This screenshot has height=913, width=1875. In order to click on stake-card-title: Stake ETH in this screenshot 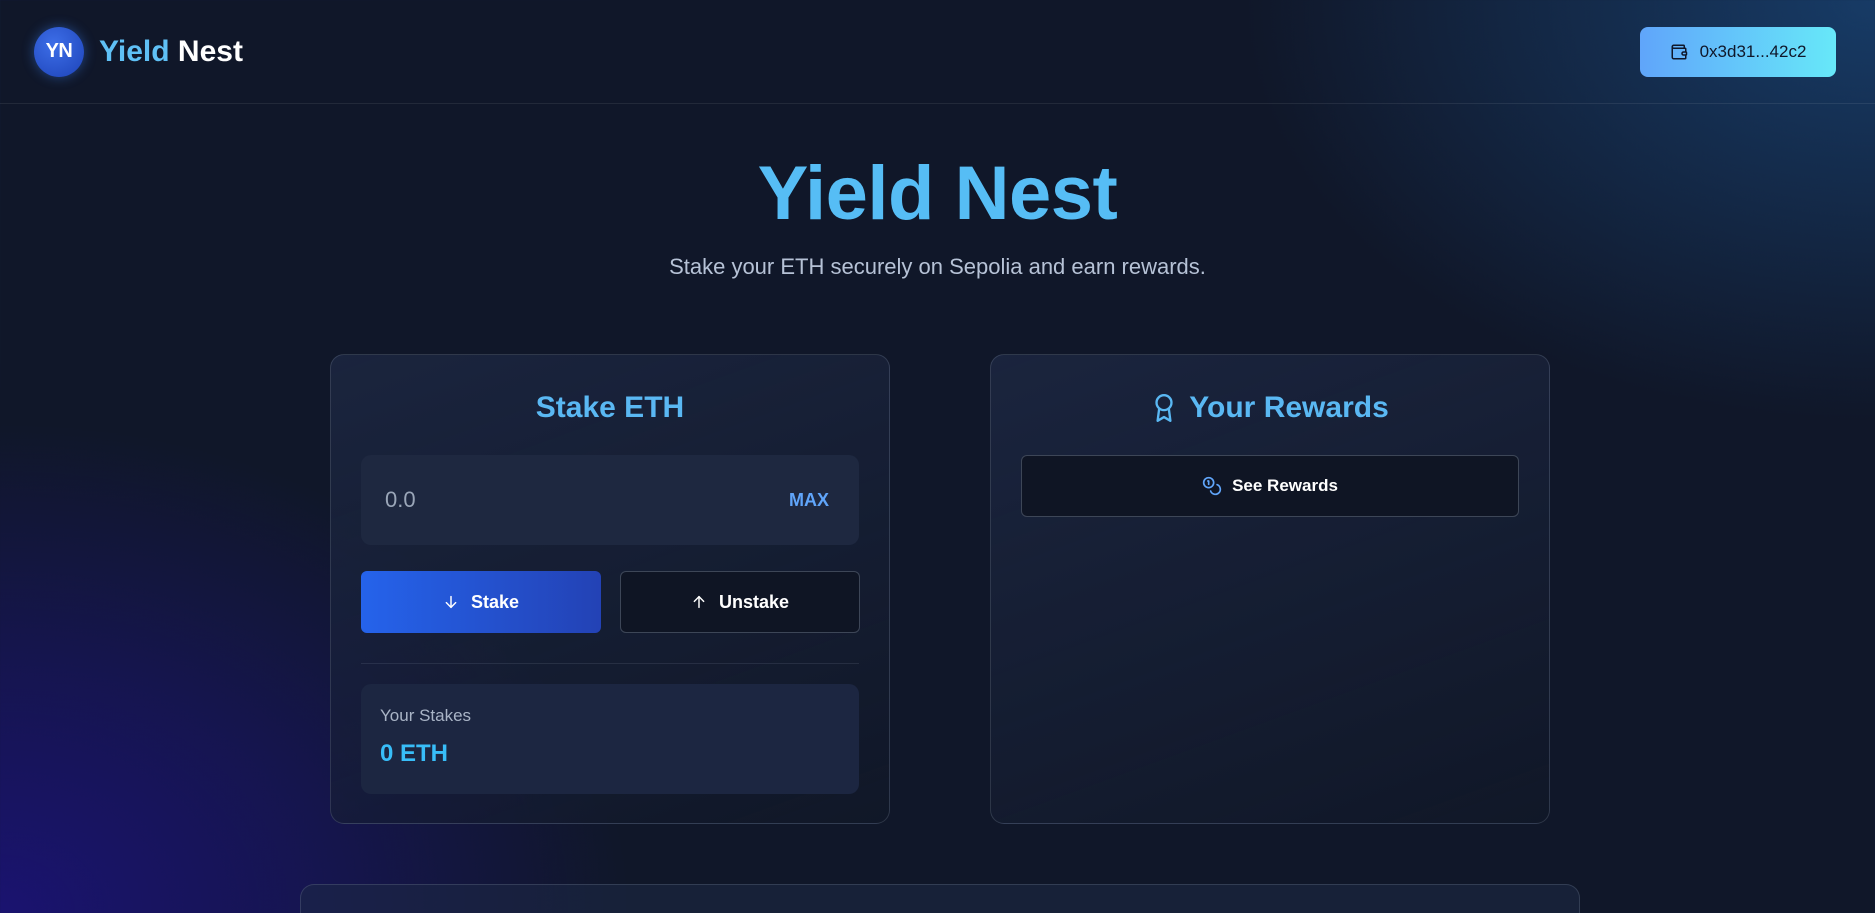, I will do `click(610, 408)`.